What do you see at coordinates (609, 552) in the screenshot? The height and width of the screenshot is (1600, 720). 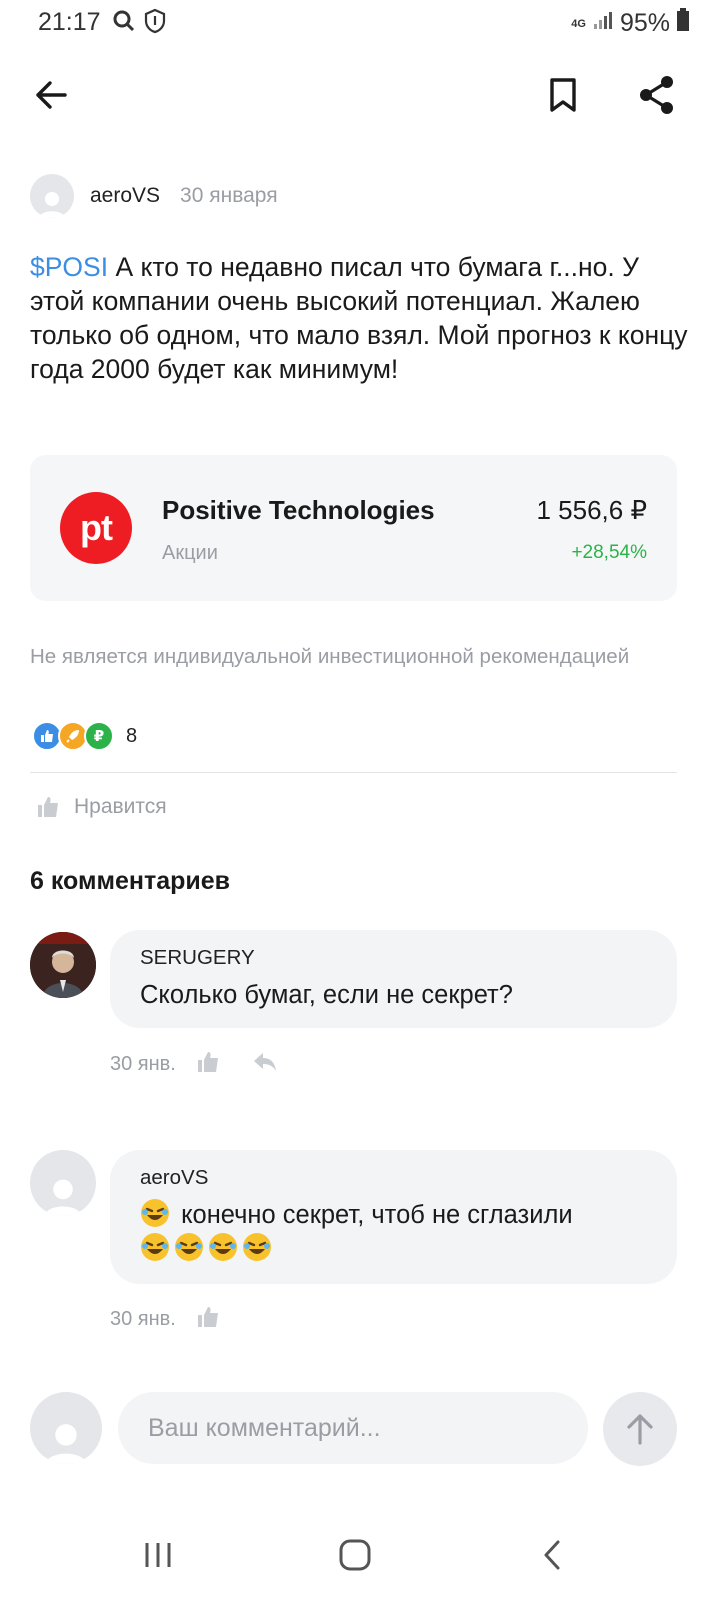 I see `instrument-change: +28,54%` at bounding box center [609, 552].